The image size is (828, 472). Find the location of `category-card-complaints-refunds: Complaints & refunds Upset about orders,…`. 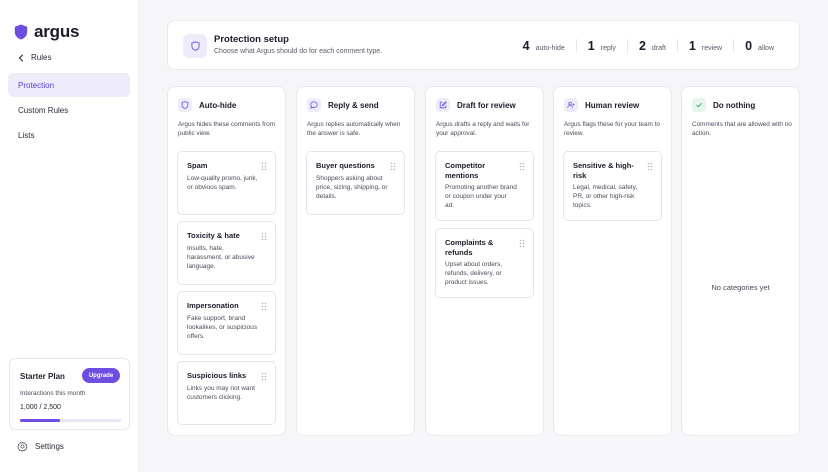

category-card-complaints-refunds: Complaints & refunds Upset about orders,… is located at coordinates (484, 263).